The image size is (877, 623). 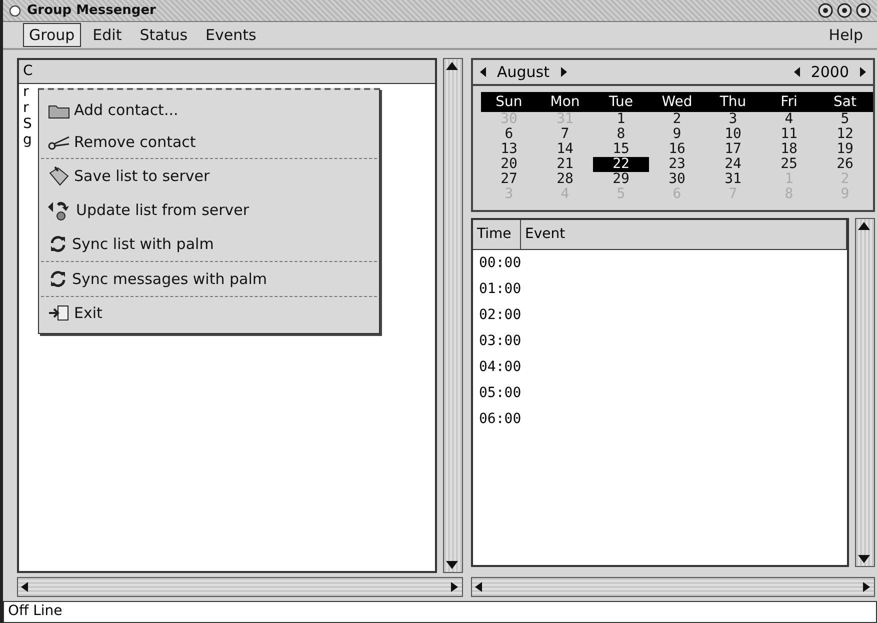 What do you see at coordinates (209, 313) in the screenshot?
I see `menu-entry: Exit` at bounding box center [209, 313].